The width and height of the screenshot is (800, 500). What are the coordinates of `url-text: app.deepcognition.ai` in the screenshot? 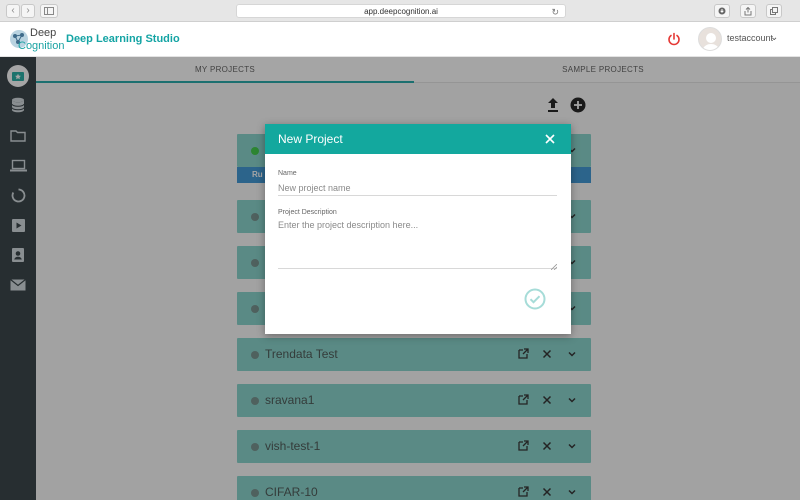 It's located at (401, 11).